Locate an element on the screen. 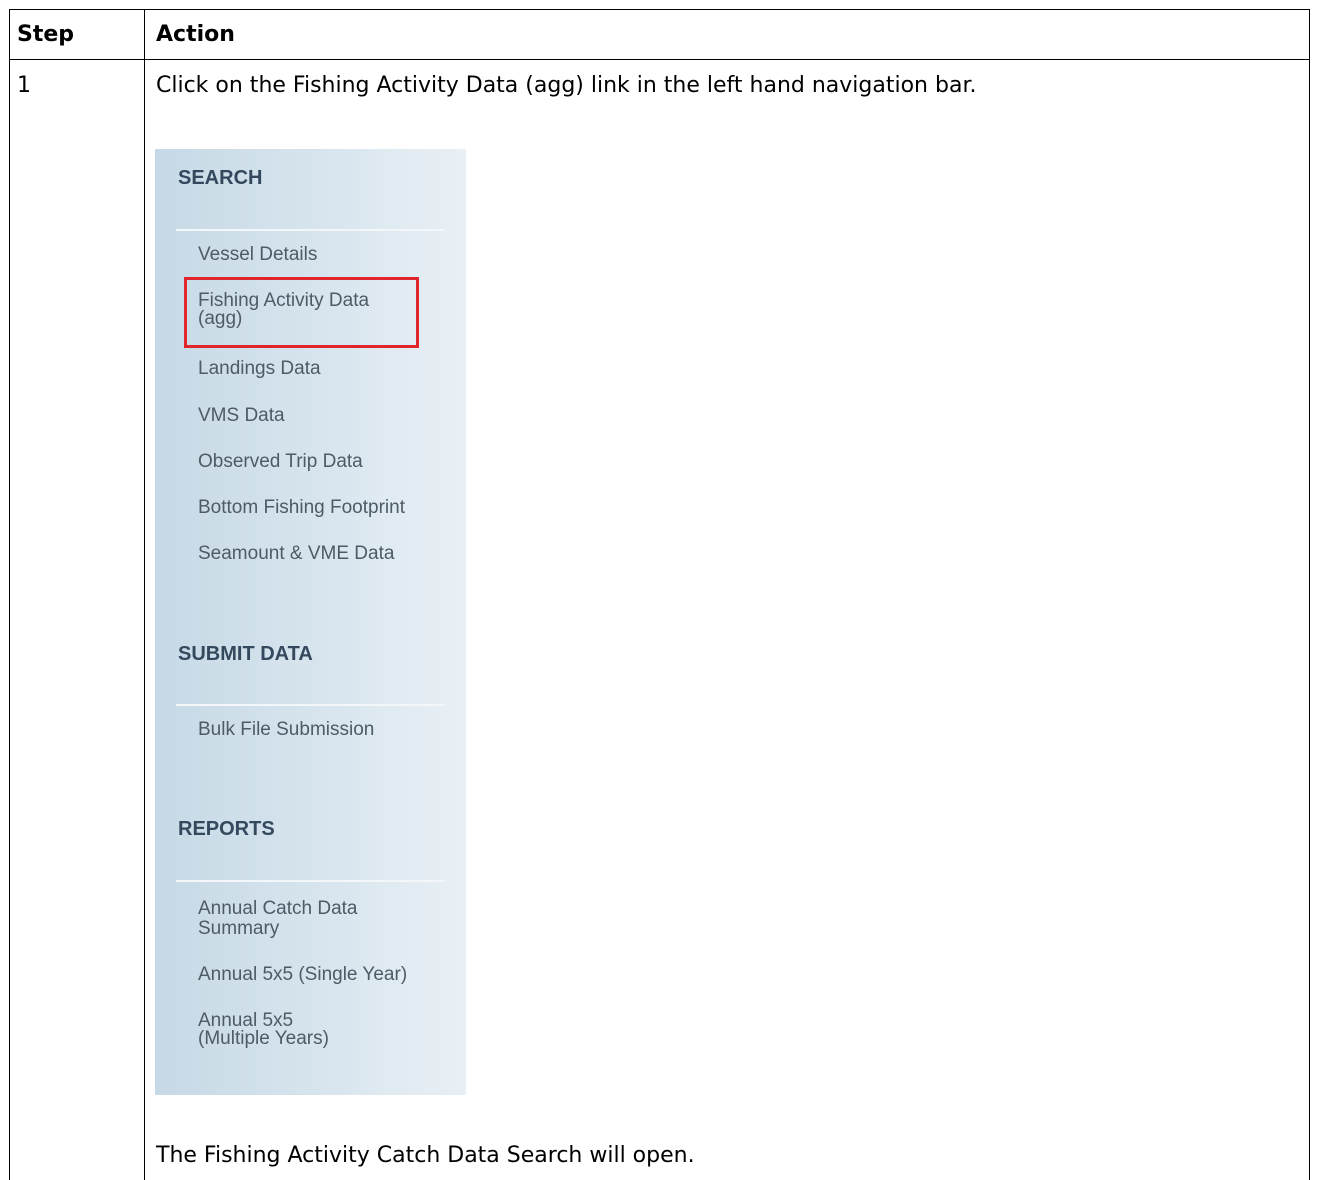  nav-section-search: SEARCH is located at coordinates (220, 178).